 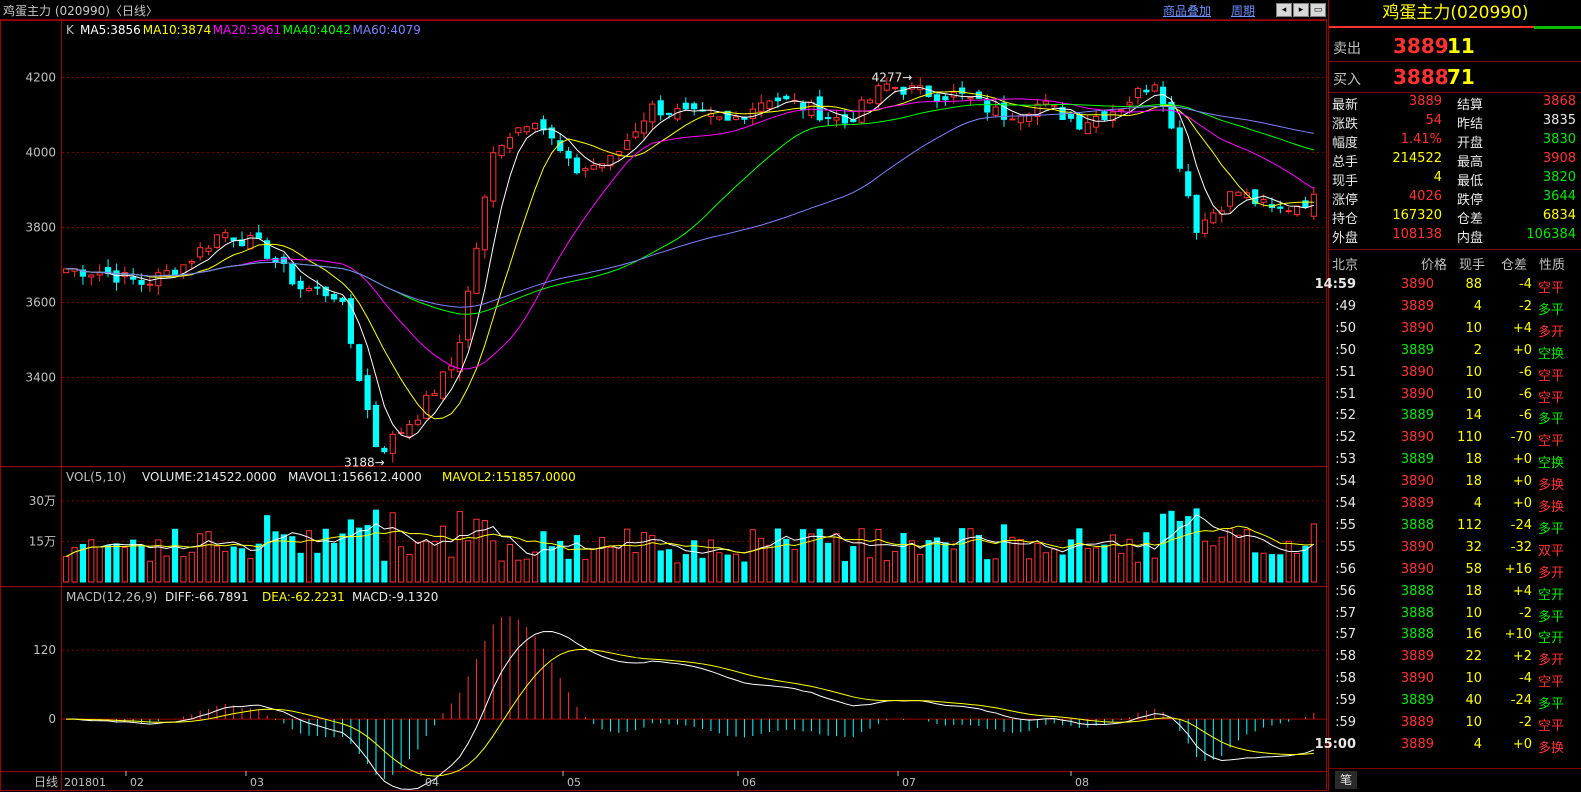 What do you see at coordinates (1082, 782) in the screenshot?
I see `x-tick-label: 08` at bounding box center [1082, 782].